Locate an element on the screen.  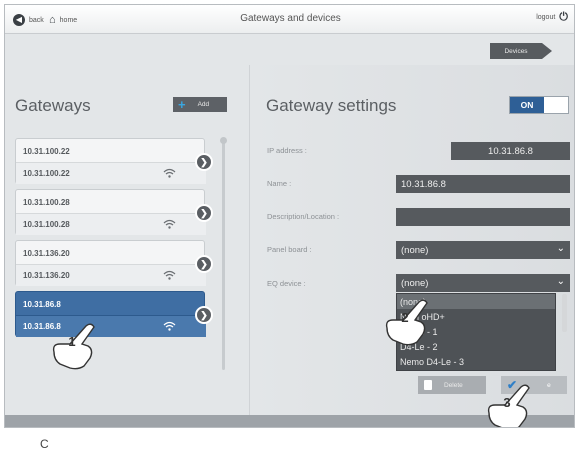
dropdown-scrollbar is located at coordinates (564, 313).